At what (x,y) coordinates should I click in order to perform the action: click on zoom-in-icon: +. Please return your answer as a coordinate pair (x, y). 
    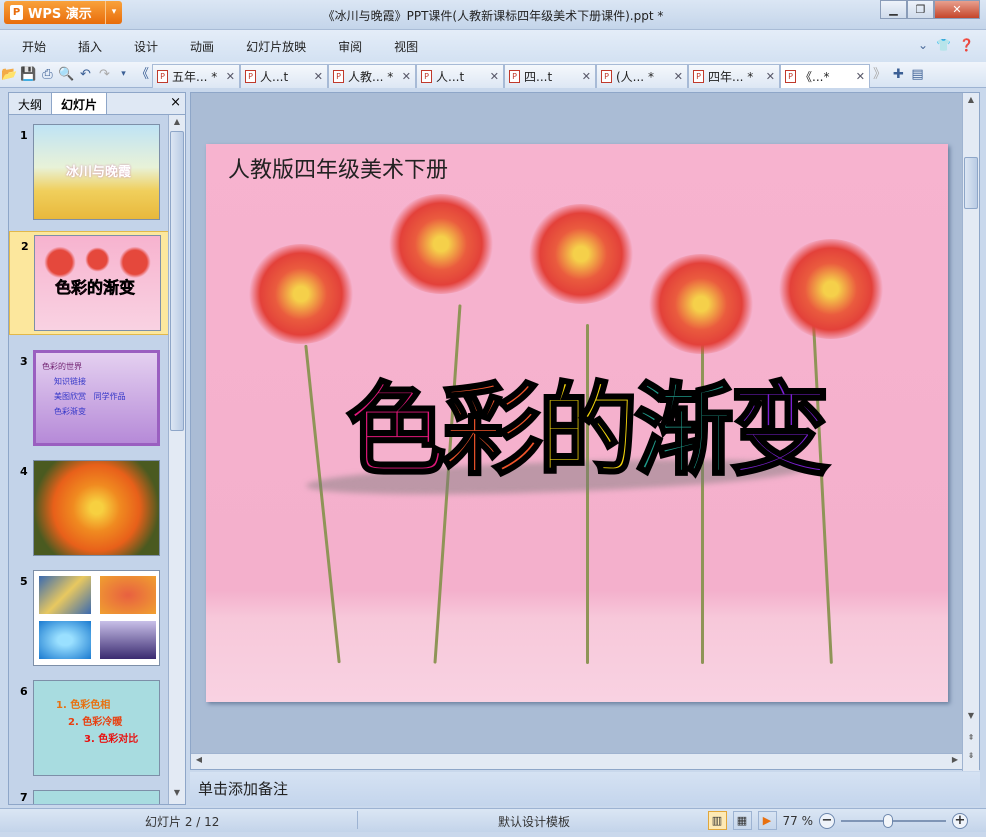
    Looking at the image, I should click on (960, 820).